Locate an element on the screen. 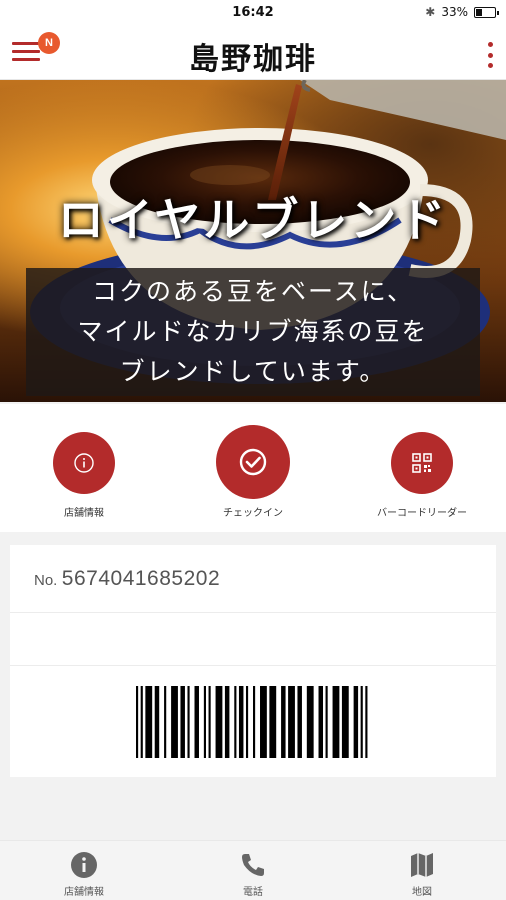 The height and width of the screenshot is (900, 506). app-header: N 島野珈琲 is located at coordinates (253, 53).